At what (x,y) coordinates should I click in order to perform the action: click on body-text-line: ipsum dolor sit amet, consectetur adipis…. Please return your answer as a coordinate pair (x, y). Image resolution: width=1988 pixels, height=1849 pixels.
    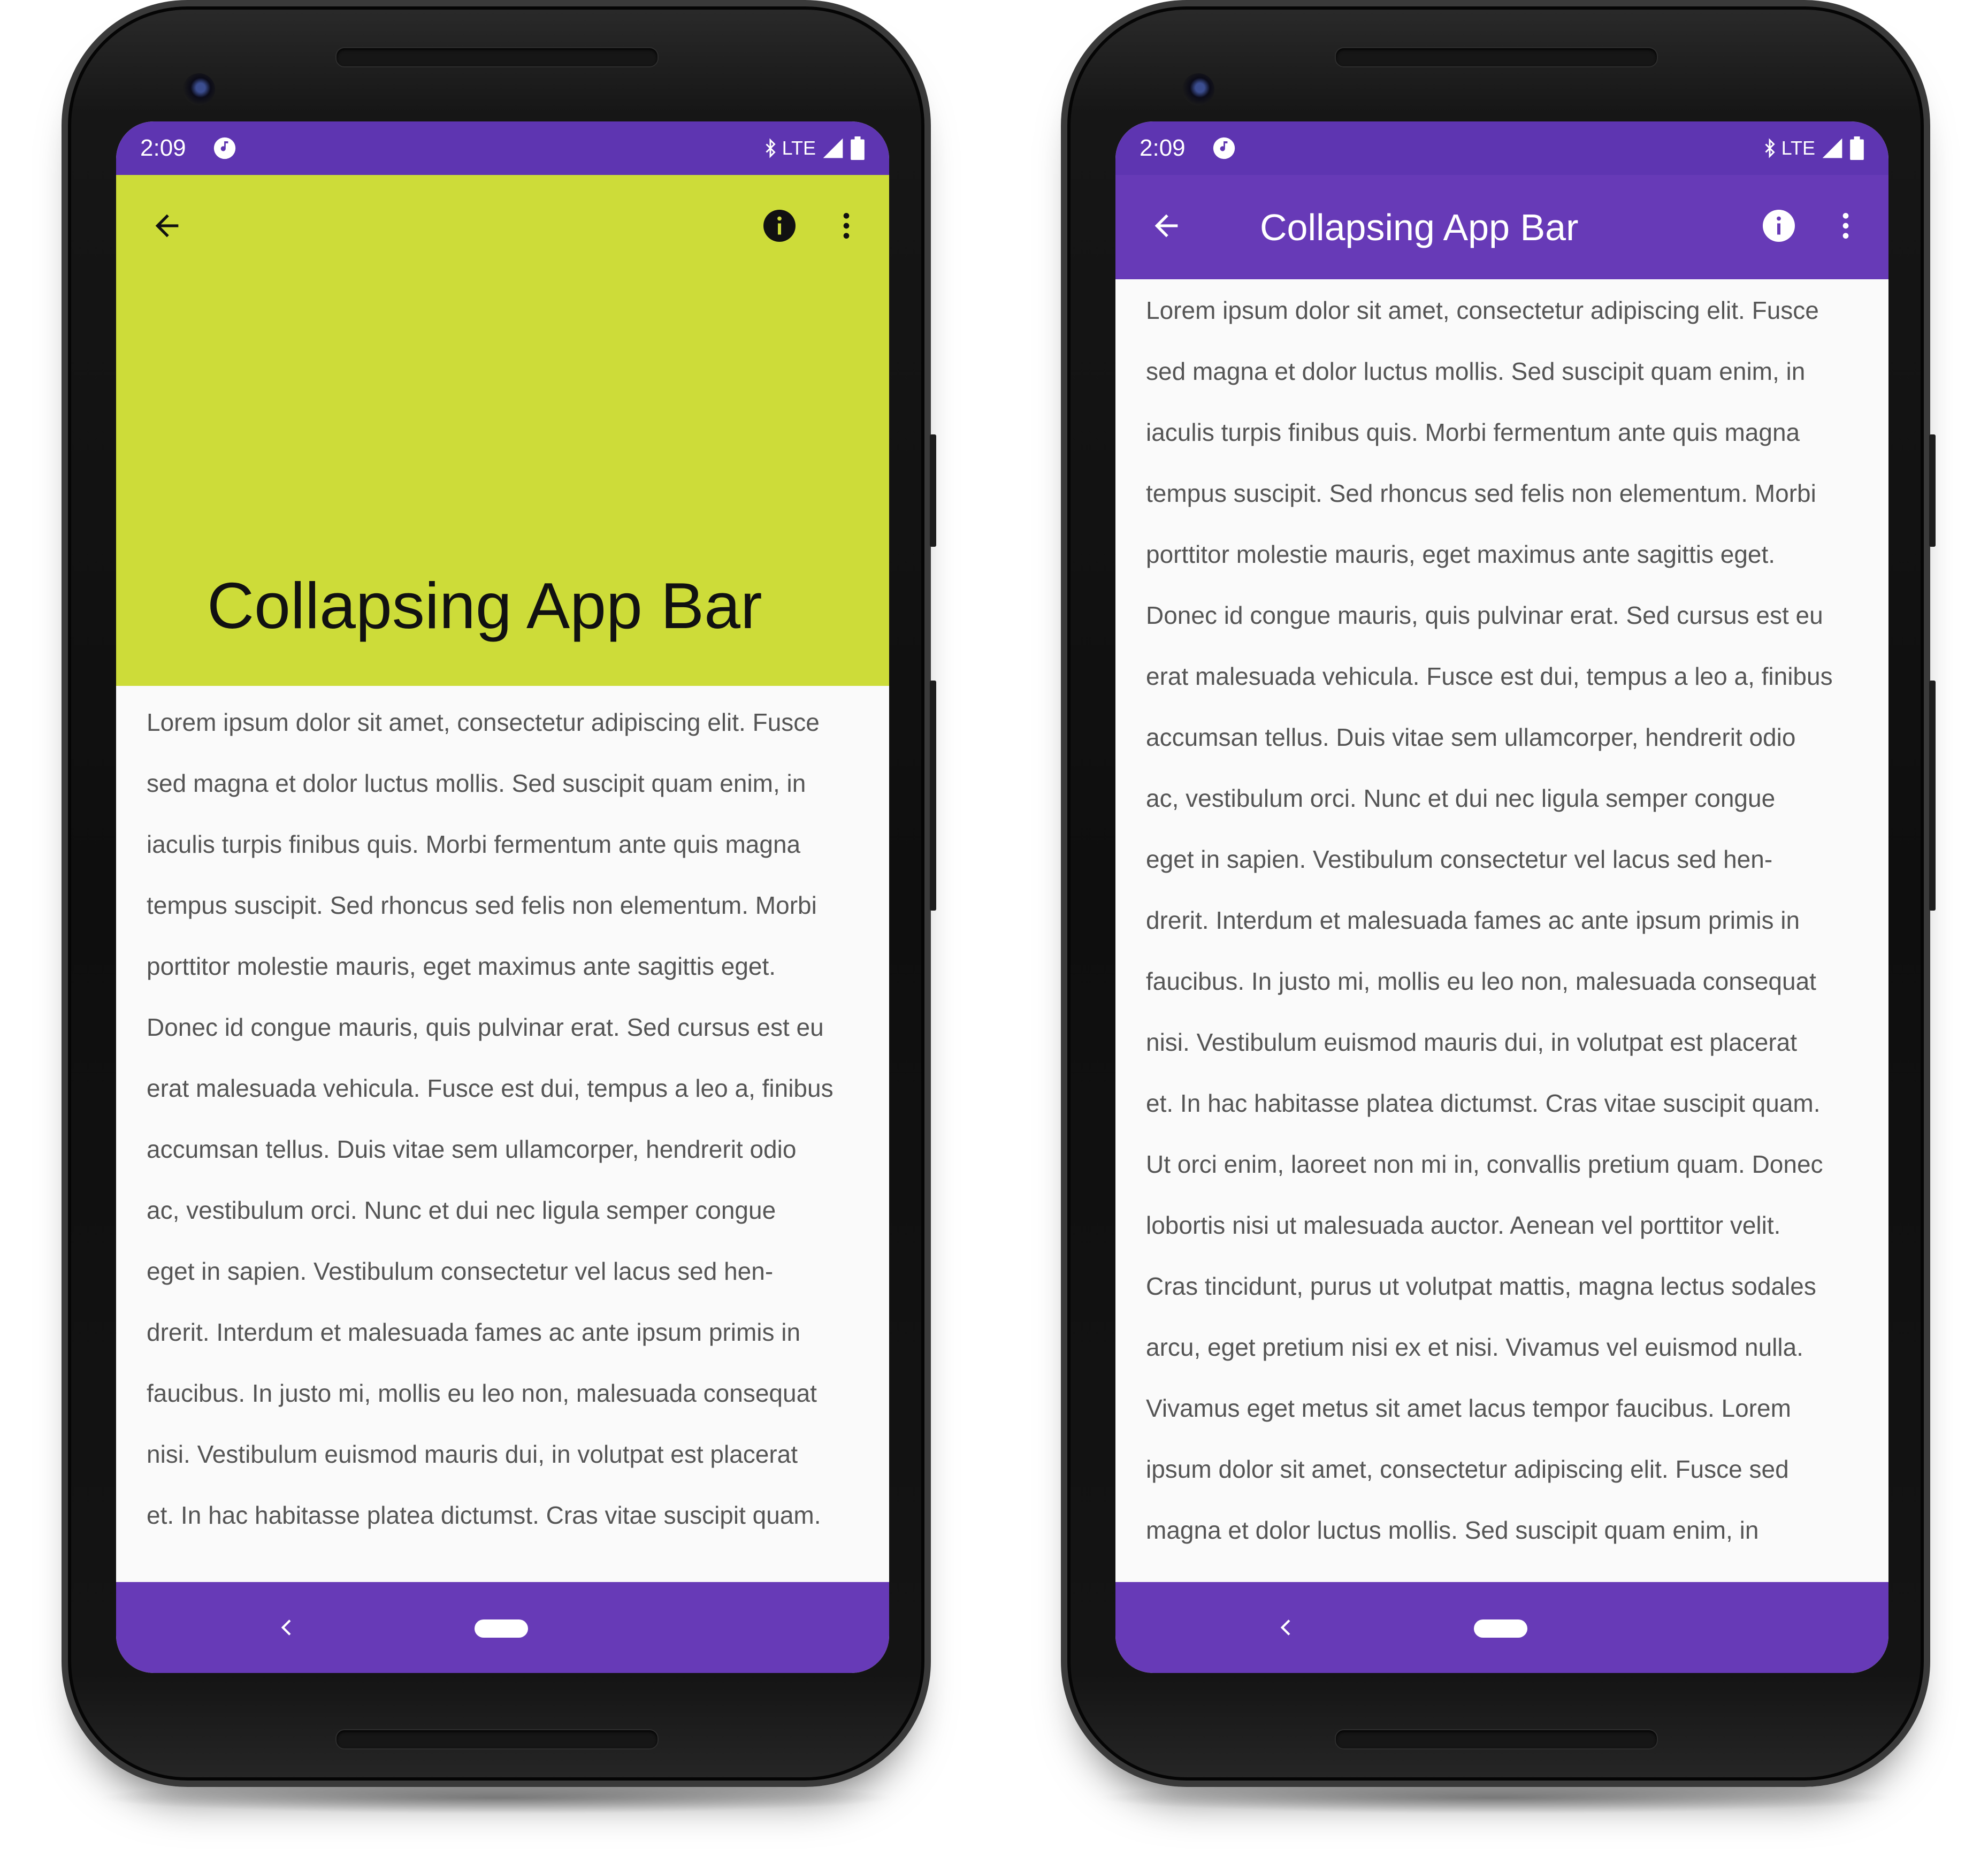
    Looking at the image, I should click on (1467, 1469).